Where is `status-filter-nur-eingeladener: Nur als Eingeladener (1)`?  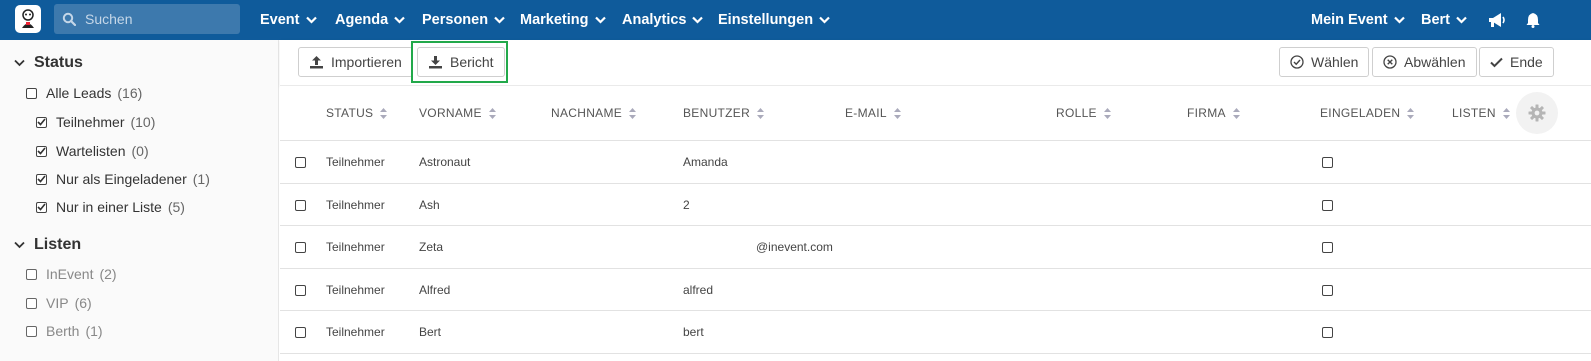 status-filter-nur-eingeladener: Nur als Eingeladener (1) is located at coordinates (123, 179).